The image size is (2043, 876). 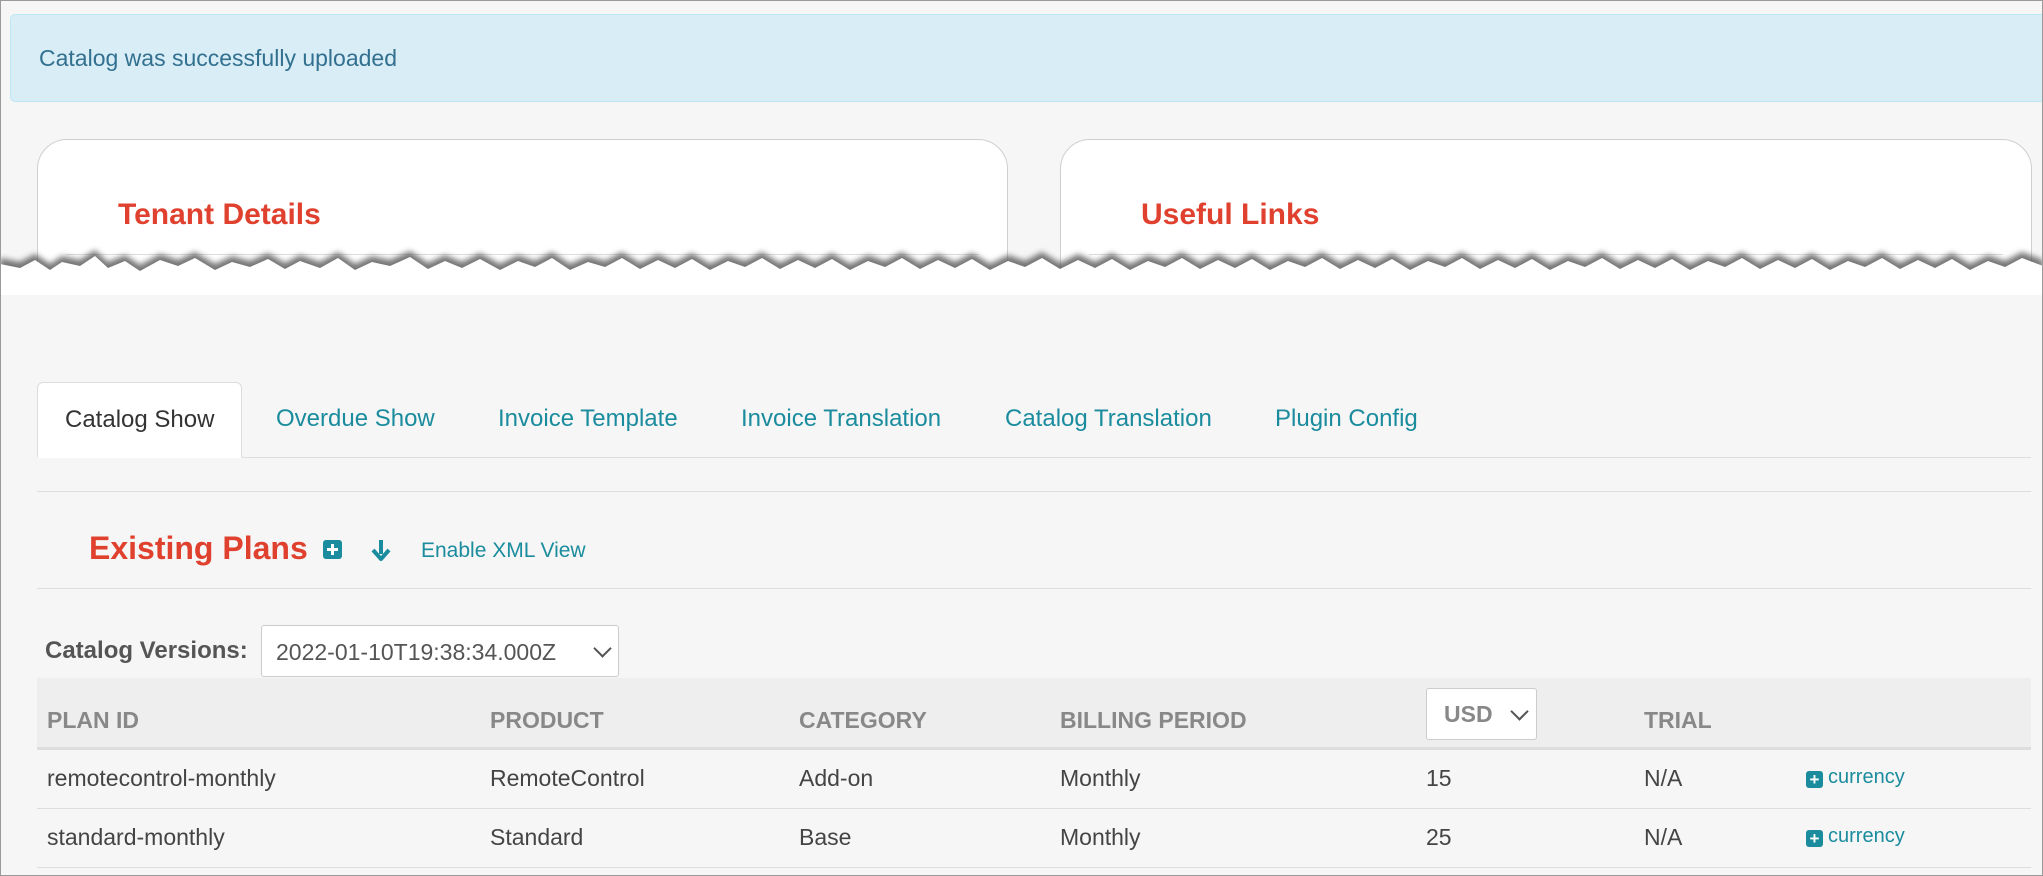 I want to click on tab-overdue-show: Overdue Show, so click(x=355, y=419).